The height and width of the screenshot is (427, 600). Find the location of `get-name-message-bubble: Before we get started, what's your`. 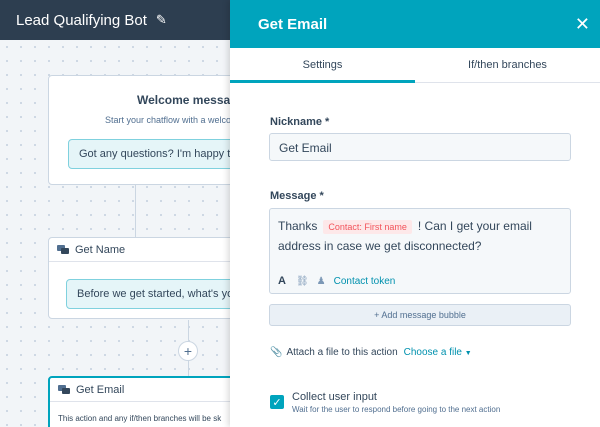

get-name-message-bubble: Before we get started, what's your is located at coordinates (152, 294).